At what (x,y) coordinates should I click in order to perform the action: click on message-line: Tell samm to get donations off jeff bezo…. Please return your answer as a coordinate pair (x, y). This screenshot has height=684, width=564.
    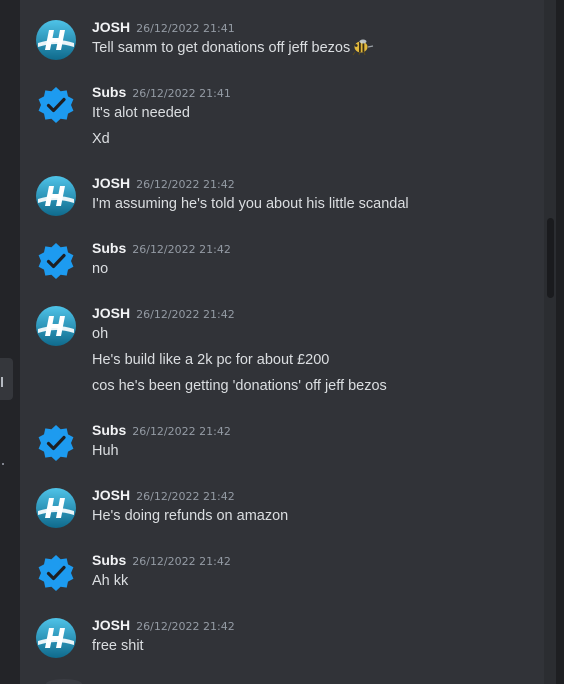
    Looking at the image, I should click on (233, 48).